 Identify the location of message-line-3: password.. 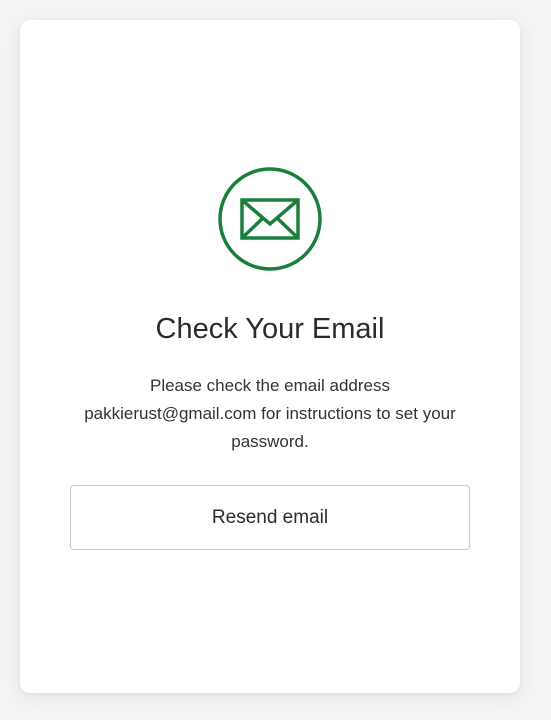
(270, 441).